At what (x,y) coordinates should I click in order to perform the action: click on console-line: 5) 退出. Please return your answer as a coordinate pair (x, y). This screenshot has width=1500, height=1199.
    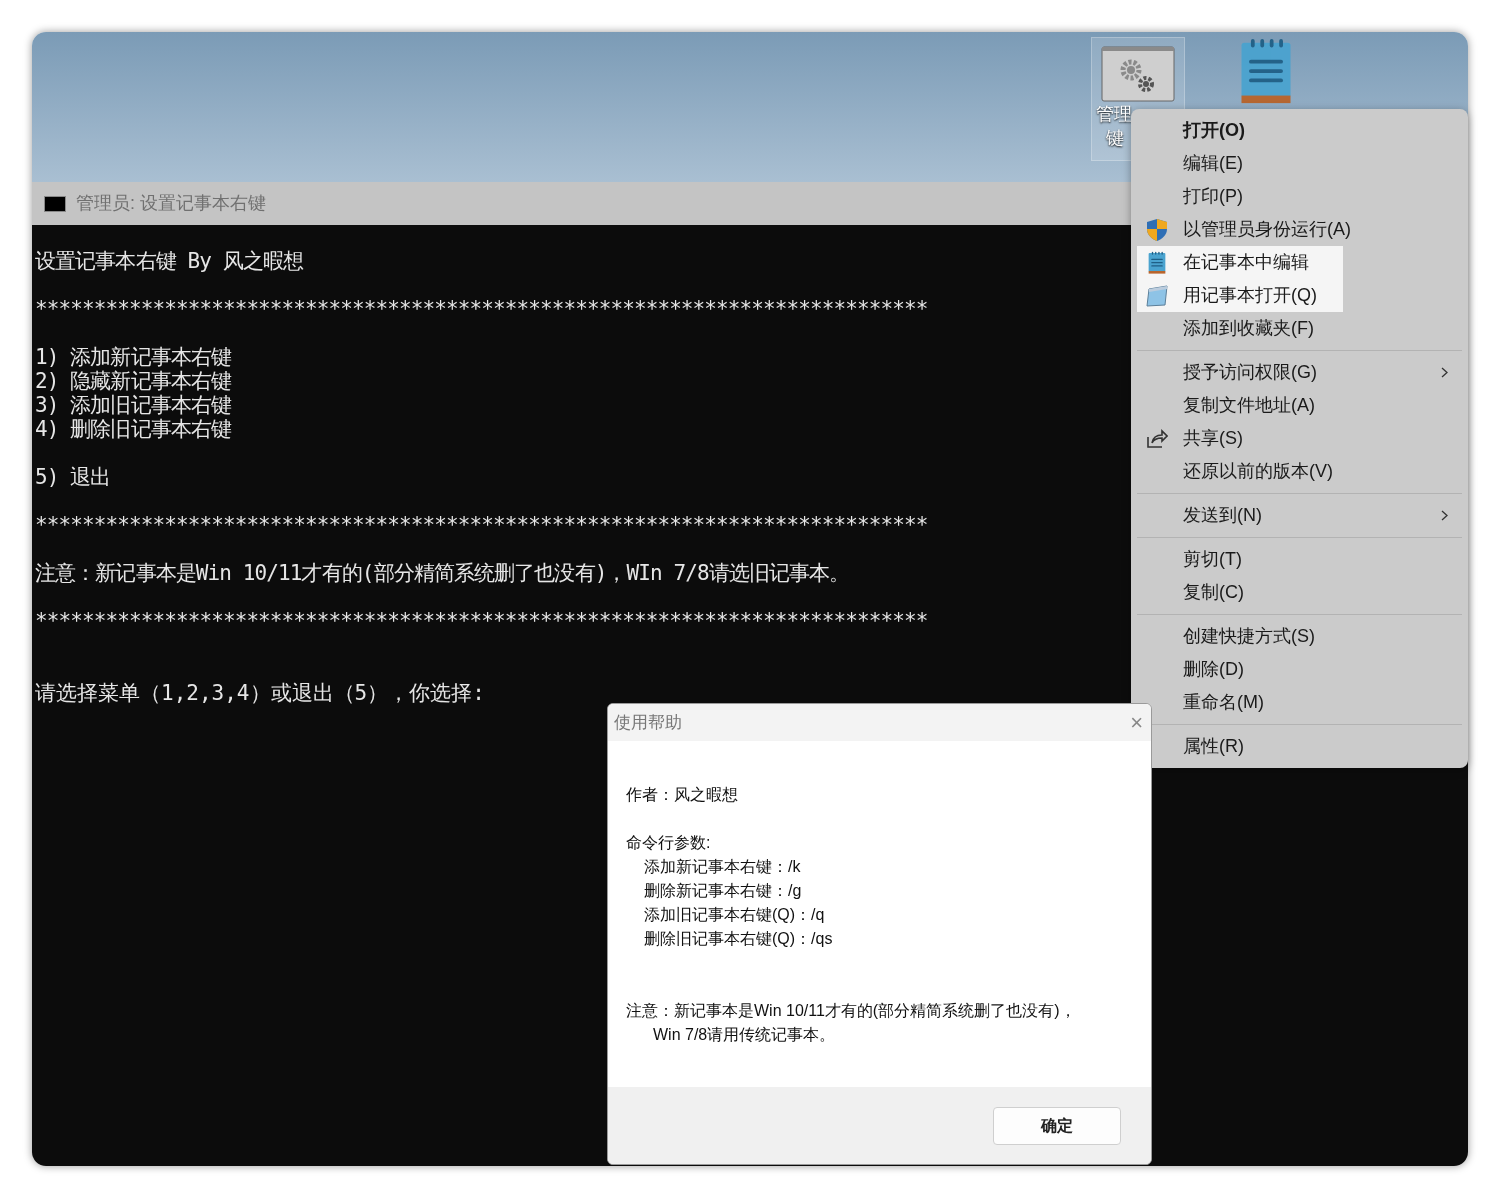
    Looking at the image, I should click on (73, 477).